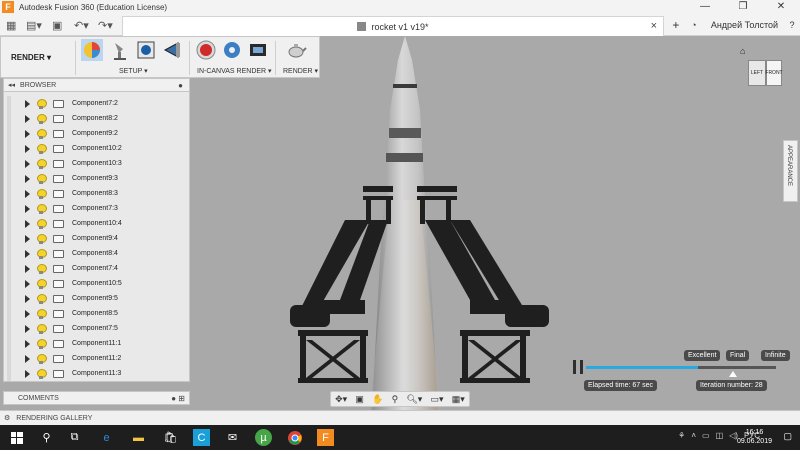 This screenshot has width=800, height=450. Describe the element at coordinates (733, 374) in the screenshot. I see `quality-marker` at that location.